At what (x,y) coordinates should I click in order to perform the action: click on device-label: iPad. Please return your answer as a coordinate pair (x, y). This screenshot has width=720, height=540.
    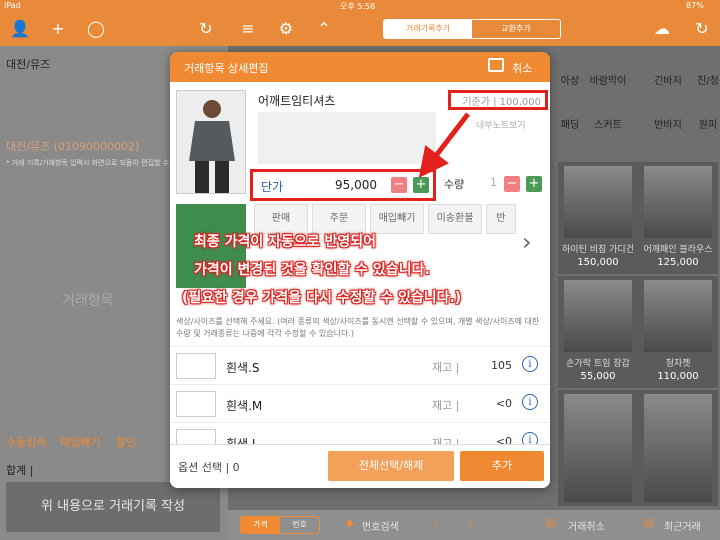
    Looking at the image, I should click on (12, 5).